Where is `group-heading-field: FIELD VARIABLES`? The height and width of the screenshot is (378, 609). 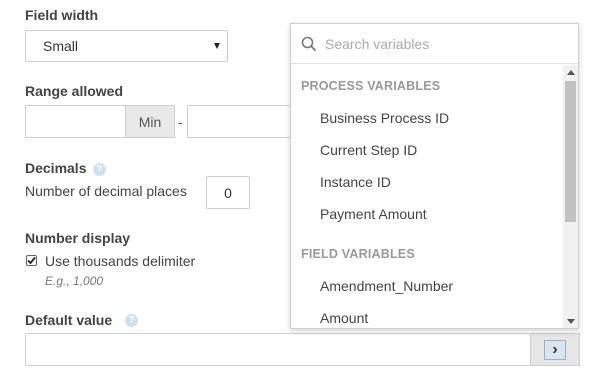
group-heading-field: FIELD VARIABLES is located at coordinates (358, 254).